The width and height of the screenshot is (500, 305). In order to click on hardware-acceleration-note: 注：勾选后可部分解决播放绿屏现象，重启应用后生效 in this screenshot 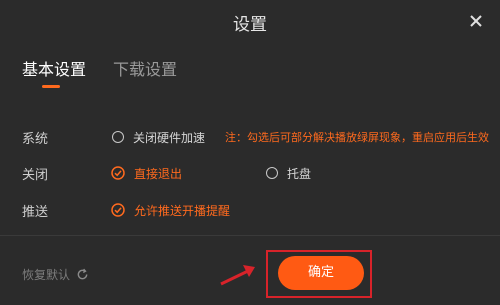, I will do `click(357, 137)`.